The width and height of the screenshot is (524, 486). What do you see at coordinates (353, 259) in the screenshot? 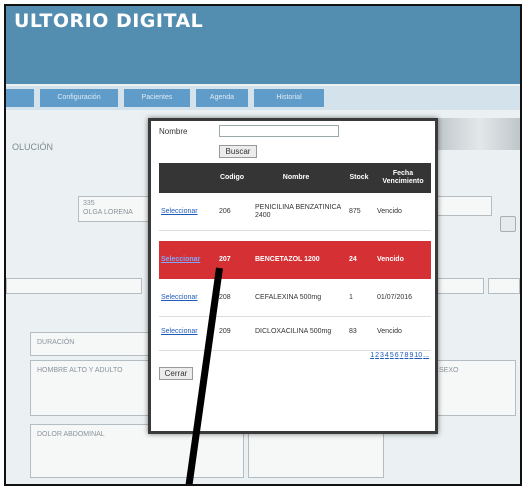
I see `cell-stock: 24` at bounding box center [353, 259].